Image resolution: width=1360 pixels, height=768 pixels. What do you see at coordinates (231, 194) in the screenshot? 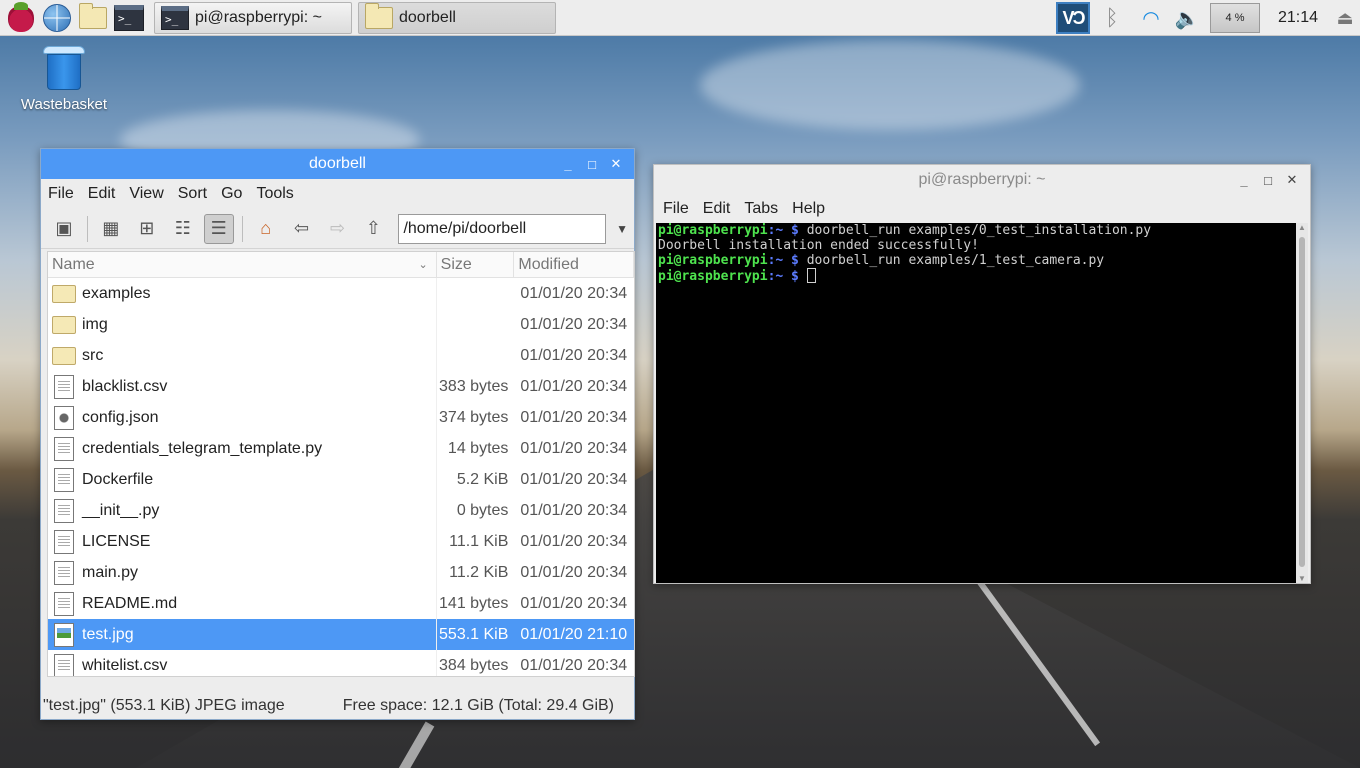
I see `menu-go: Go` at bounding box center [231, 194].